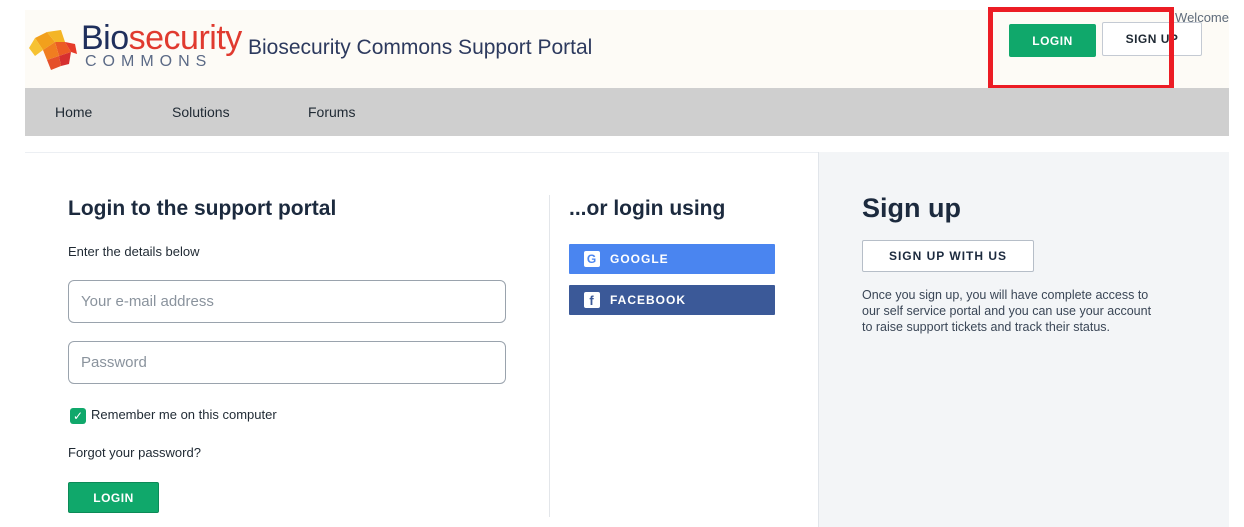  Describe the element at coordinates (202, 208) in the screenshot. I see `login-heading: Login to the support portal` at that location.